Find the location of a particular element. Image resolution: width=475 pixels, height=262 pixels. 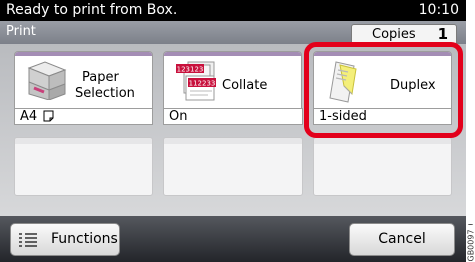

copies-value: 1 is located at coordinates (442, 34).